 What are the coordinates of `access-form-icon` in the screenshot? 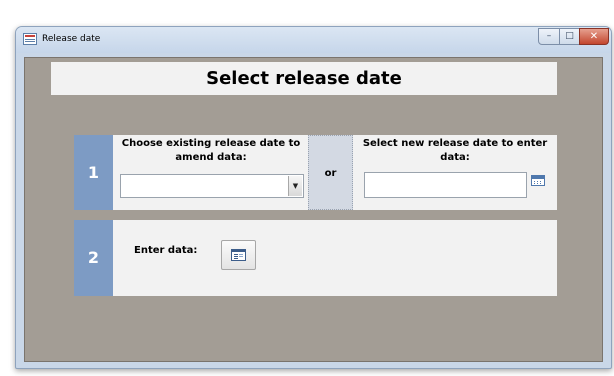 It's located at (30, 39).